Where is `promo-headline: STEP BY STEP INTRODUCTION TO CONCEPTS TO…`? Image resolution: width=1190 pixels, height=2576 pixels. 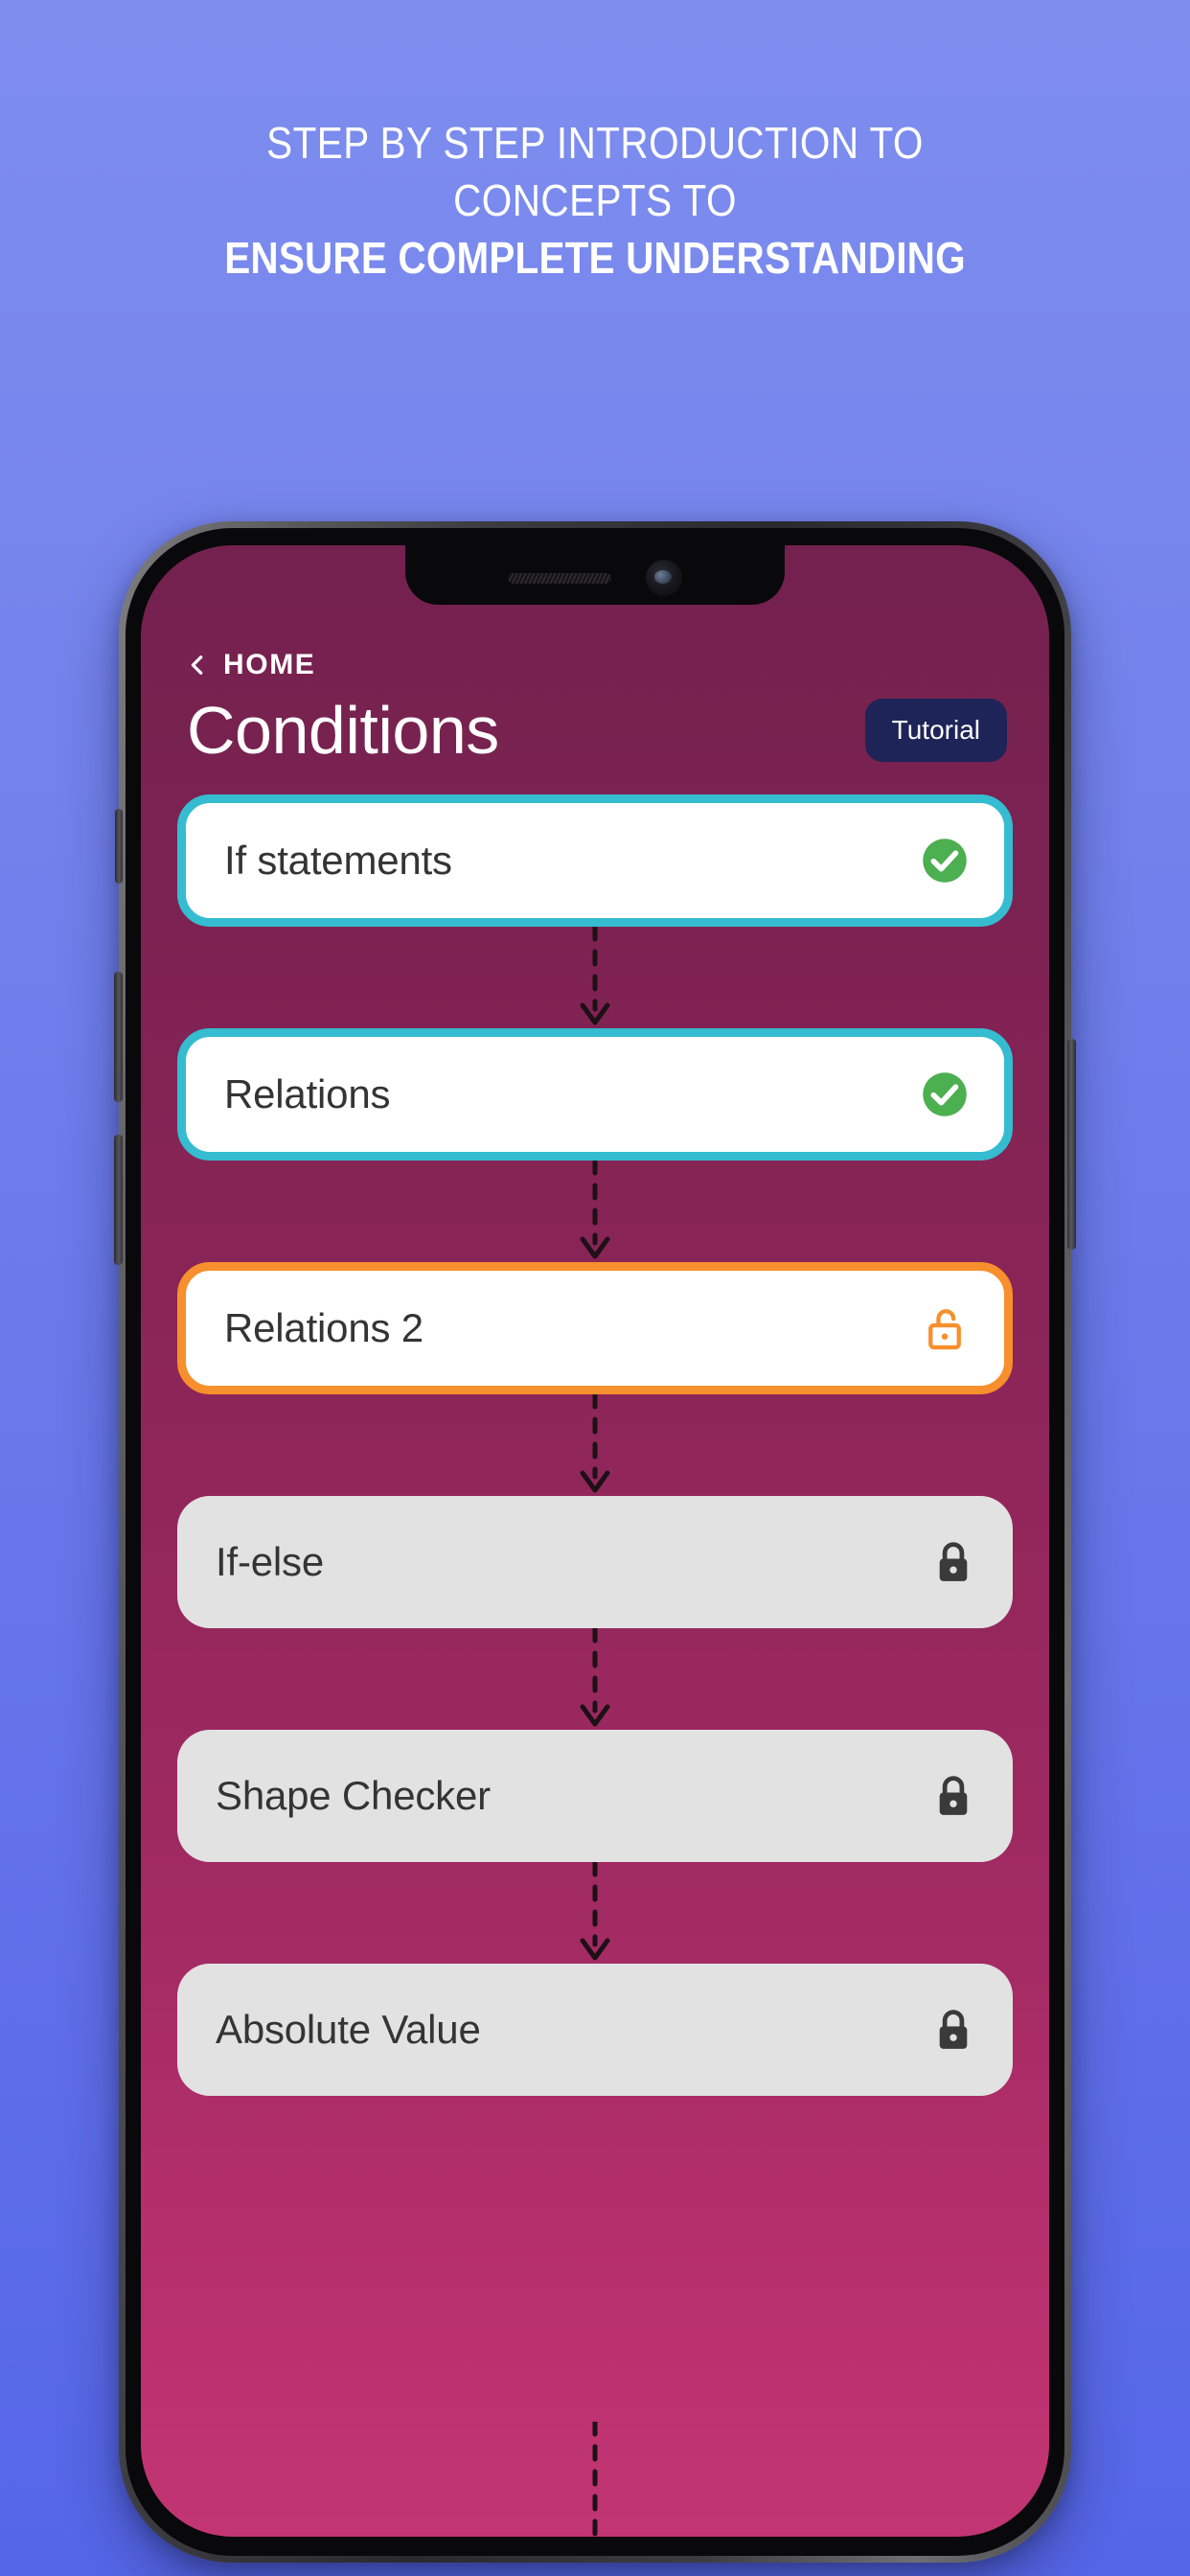 promo-headline: STEP BY STEP INTRODUCTION TO CONCEPTS TO… is located at coordinates (595, 201).